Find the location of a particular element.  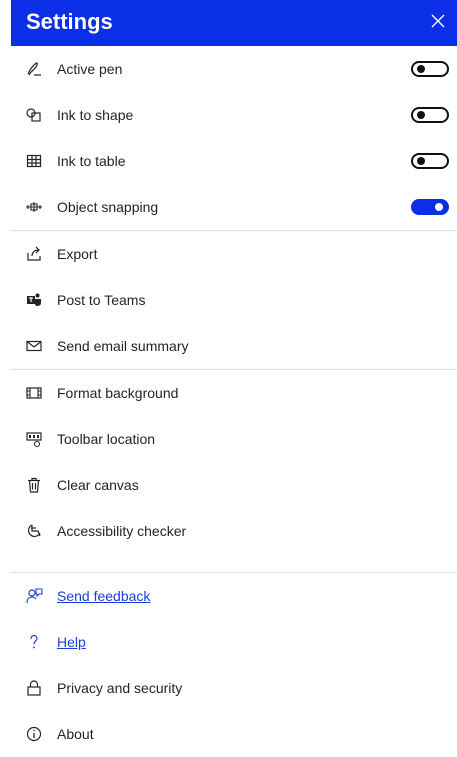

send-feedback-item: Send feedback is located at coordinates (234, 596).